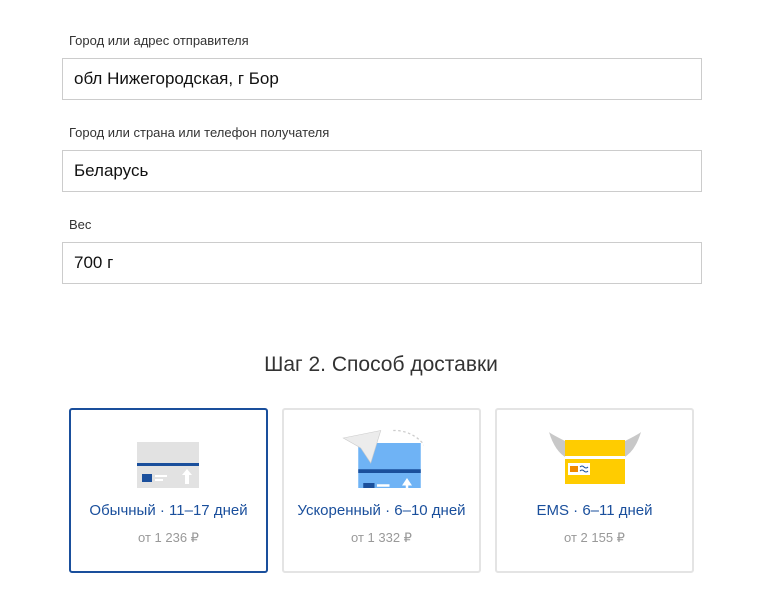  What do you see at coordinates (168, 537) in the screenshot?
I see `option-price: от 1 236 ₽` at bounding box center [168, 537].